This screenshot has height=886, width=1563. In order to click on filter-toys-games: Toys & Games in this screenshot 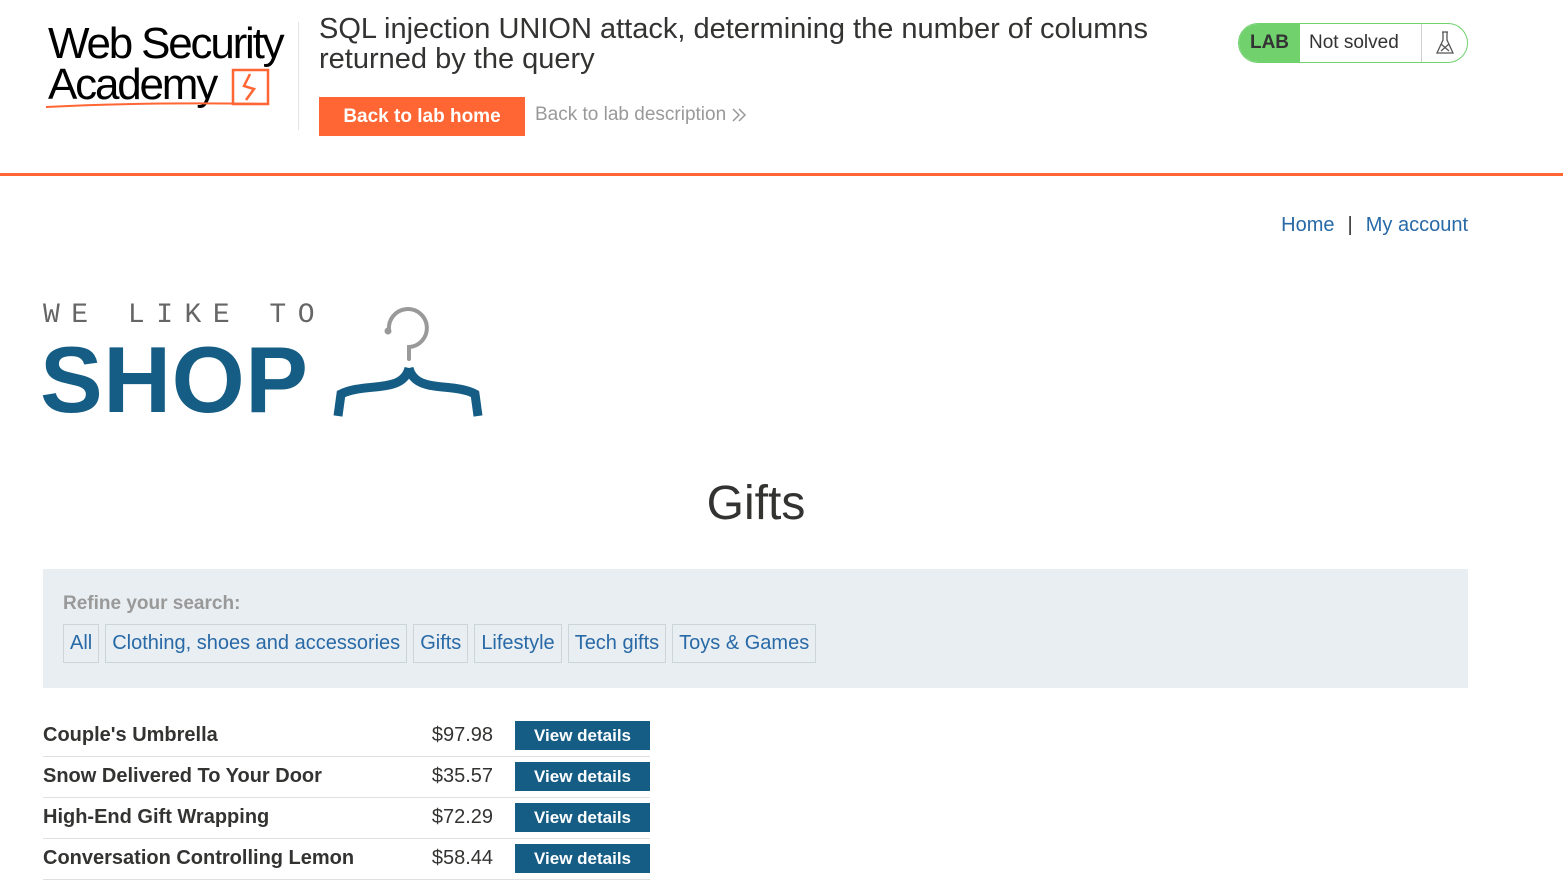, I will do `click(744, 643)`.